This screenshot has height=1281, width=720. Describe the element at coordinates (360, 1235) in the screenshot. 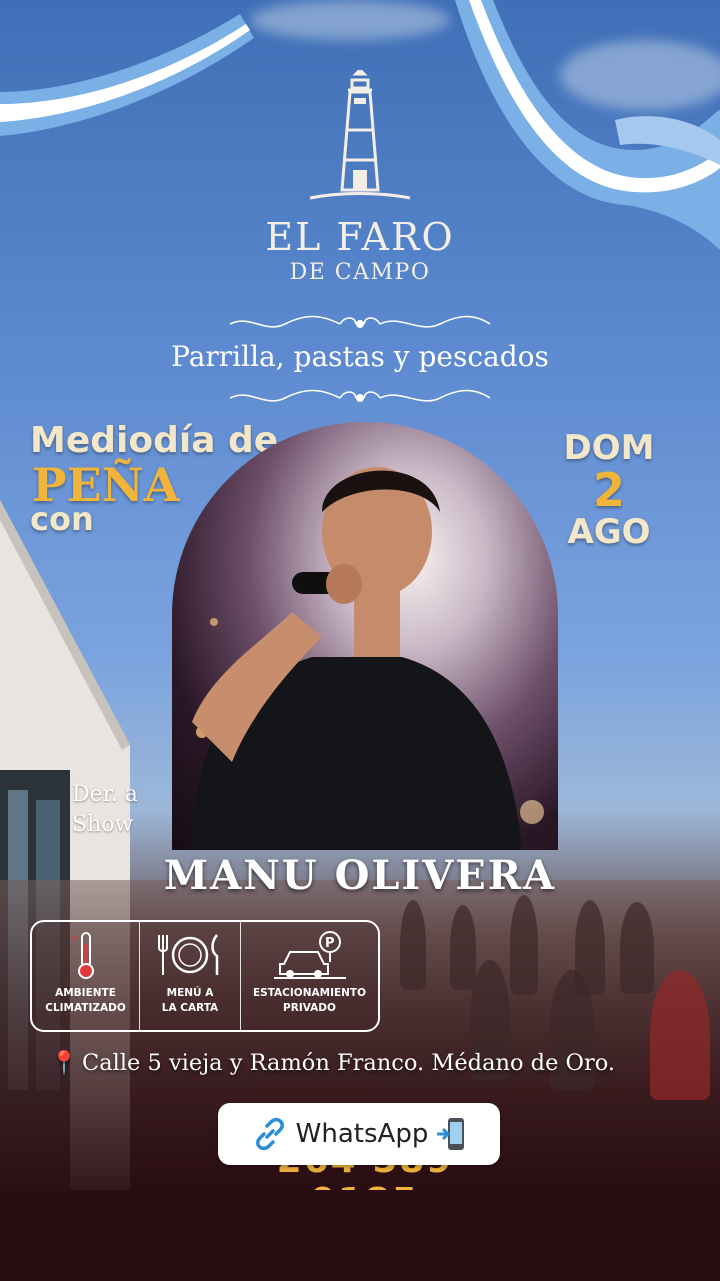

I see `bottom-bar` at that location.